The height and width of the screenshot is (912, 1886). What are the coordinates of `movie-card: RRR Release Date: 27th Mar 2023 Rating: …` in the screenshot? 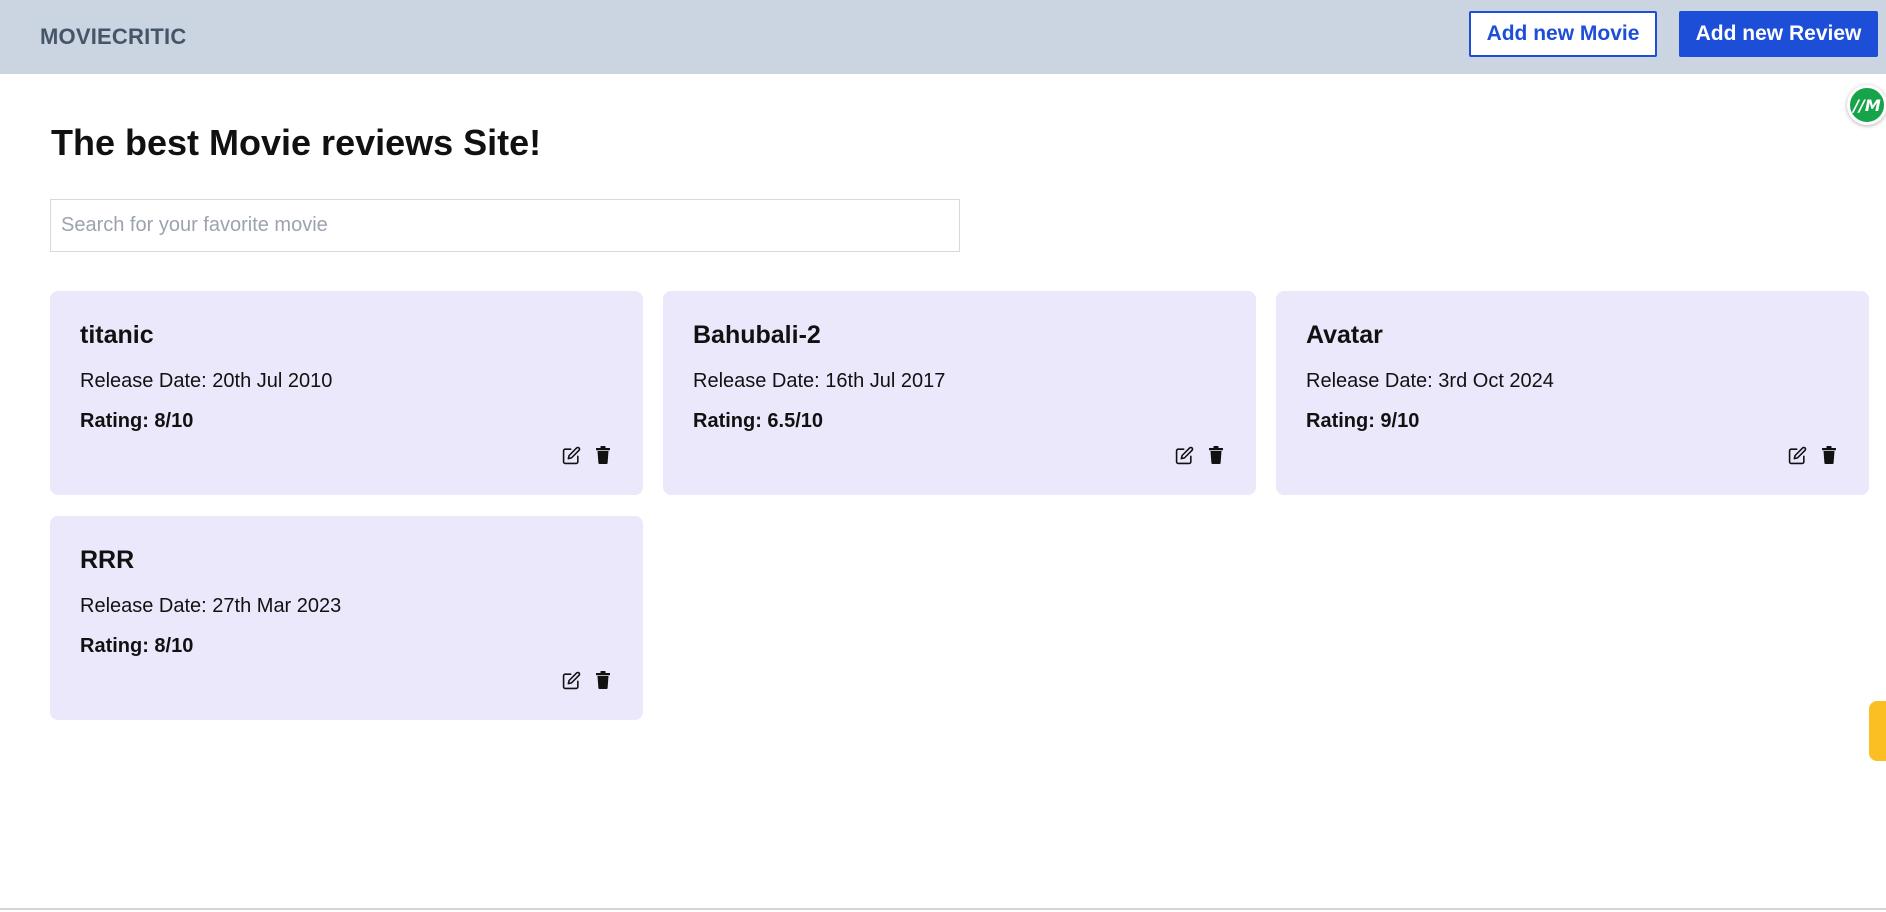 It's located at (346, 618).